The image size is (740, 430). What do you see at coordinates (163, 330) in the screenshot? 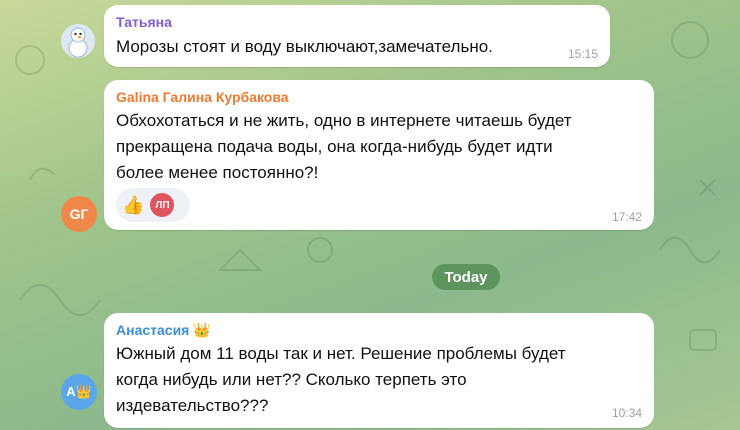
I see `message-author: Анастасия 👑` at bounding box center [163, 330].